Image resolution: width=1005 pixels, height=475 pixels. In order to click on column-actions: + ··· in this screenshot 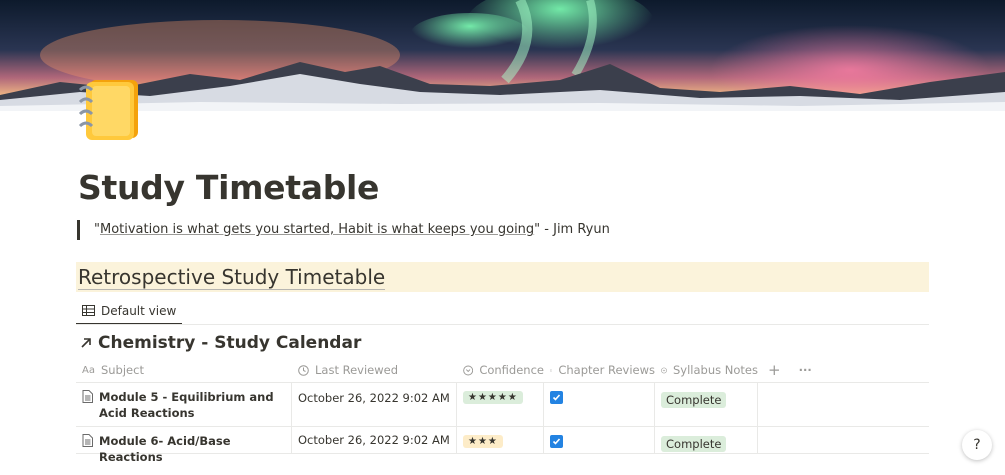, I will do `click(843, 370)`.